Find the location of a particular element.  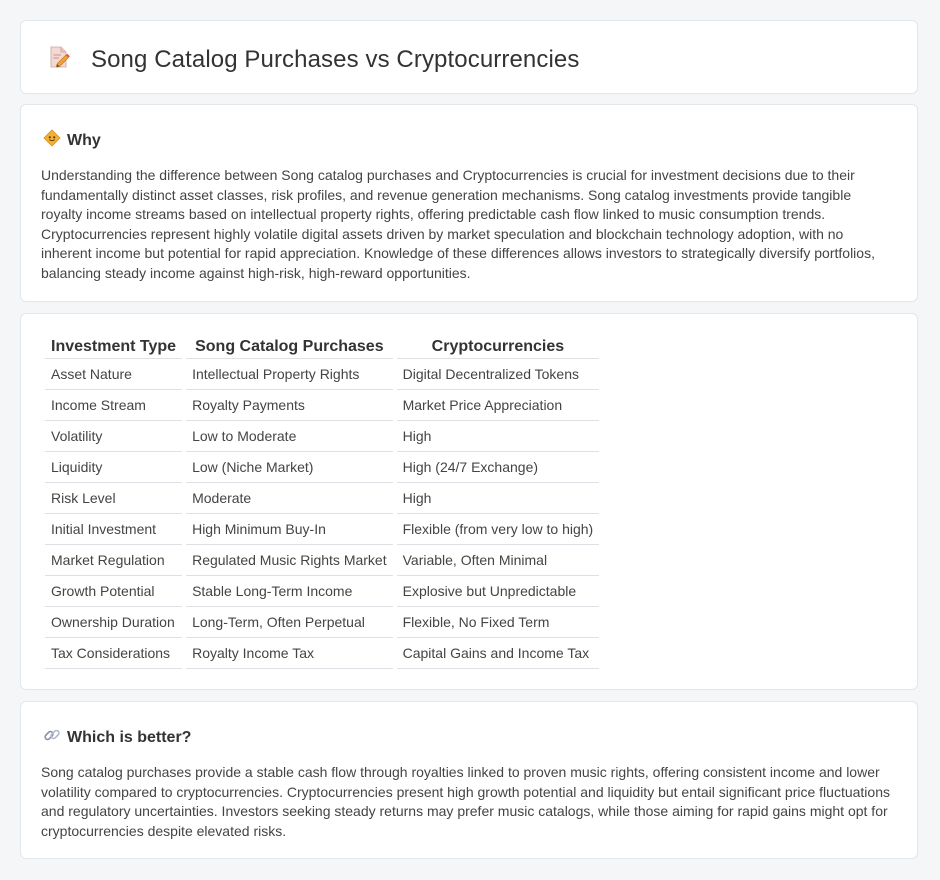

table-row: Volatility Low to Moderate High is located at coordinates (322, 436).